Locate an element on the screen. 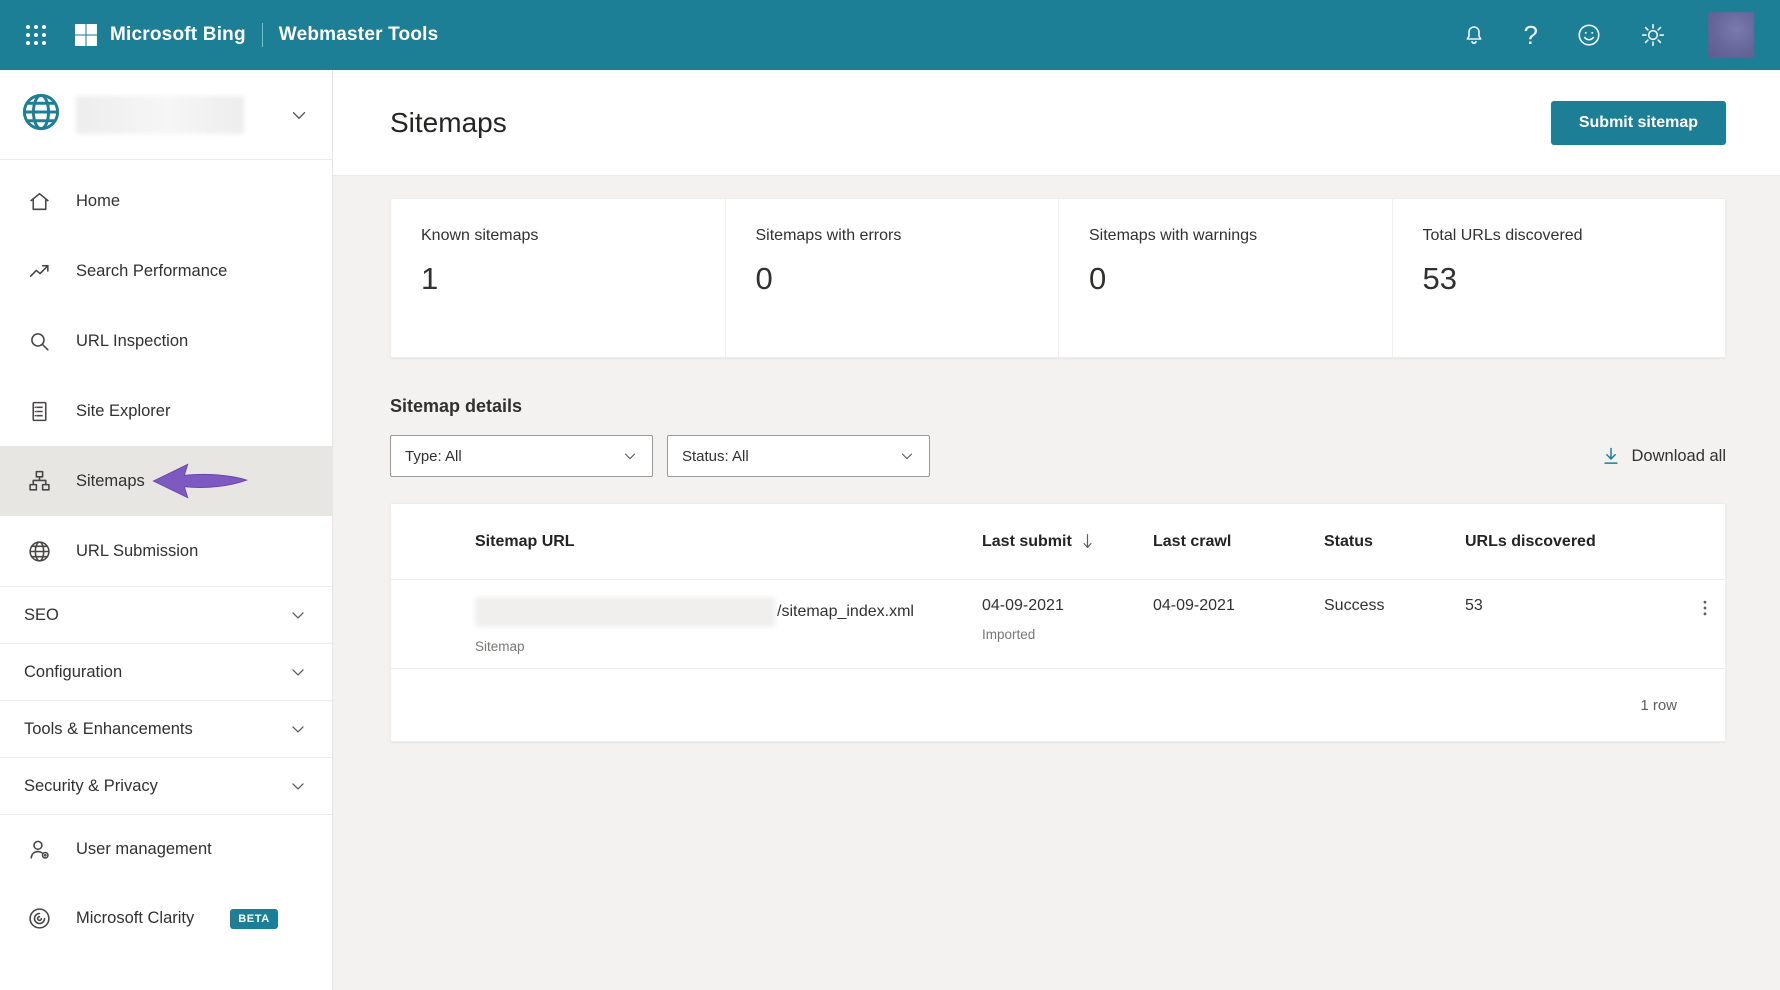 The height and width of the screenshot is (990, 1780). sidebar-item-label: Site Explorer is located at coordinates (123, 410).